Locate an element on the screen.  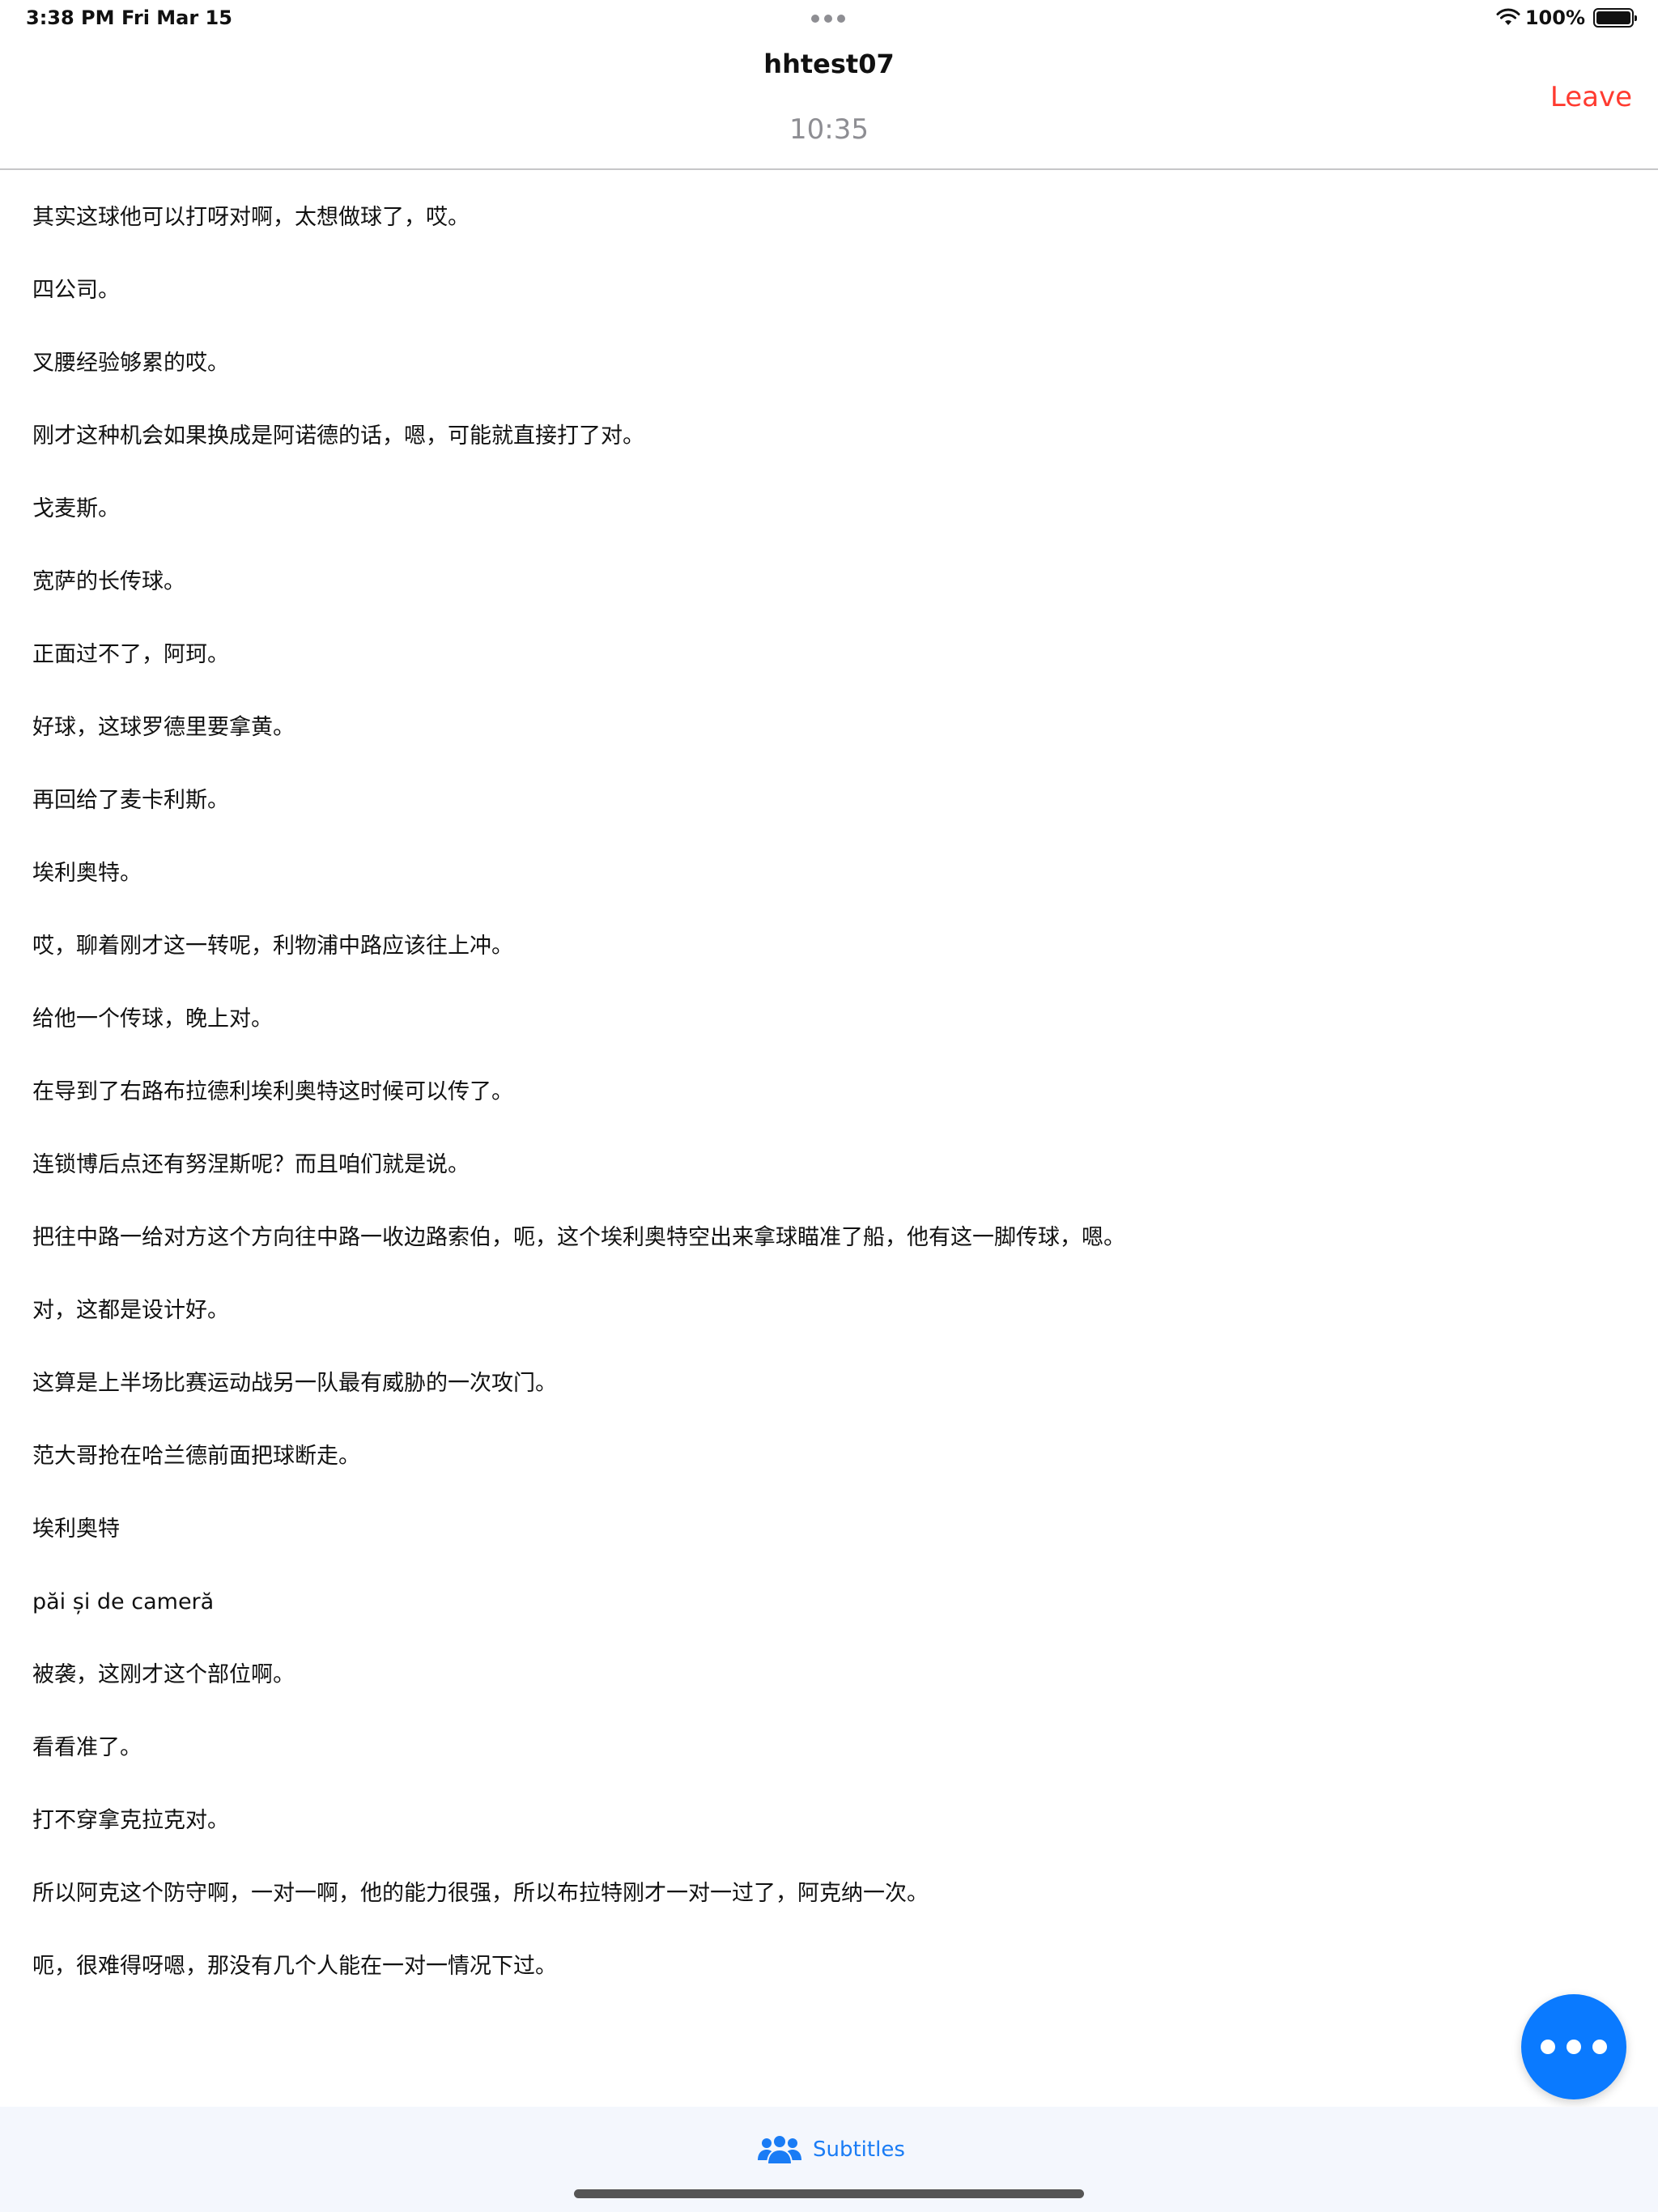
subtitle-line: 刚才这种机会如果换成是阿诺德的话，嗯，可能就直接打了对。 is located at coordinates (338, 436).